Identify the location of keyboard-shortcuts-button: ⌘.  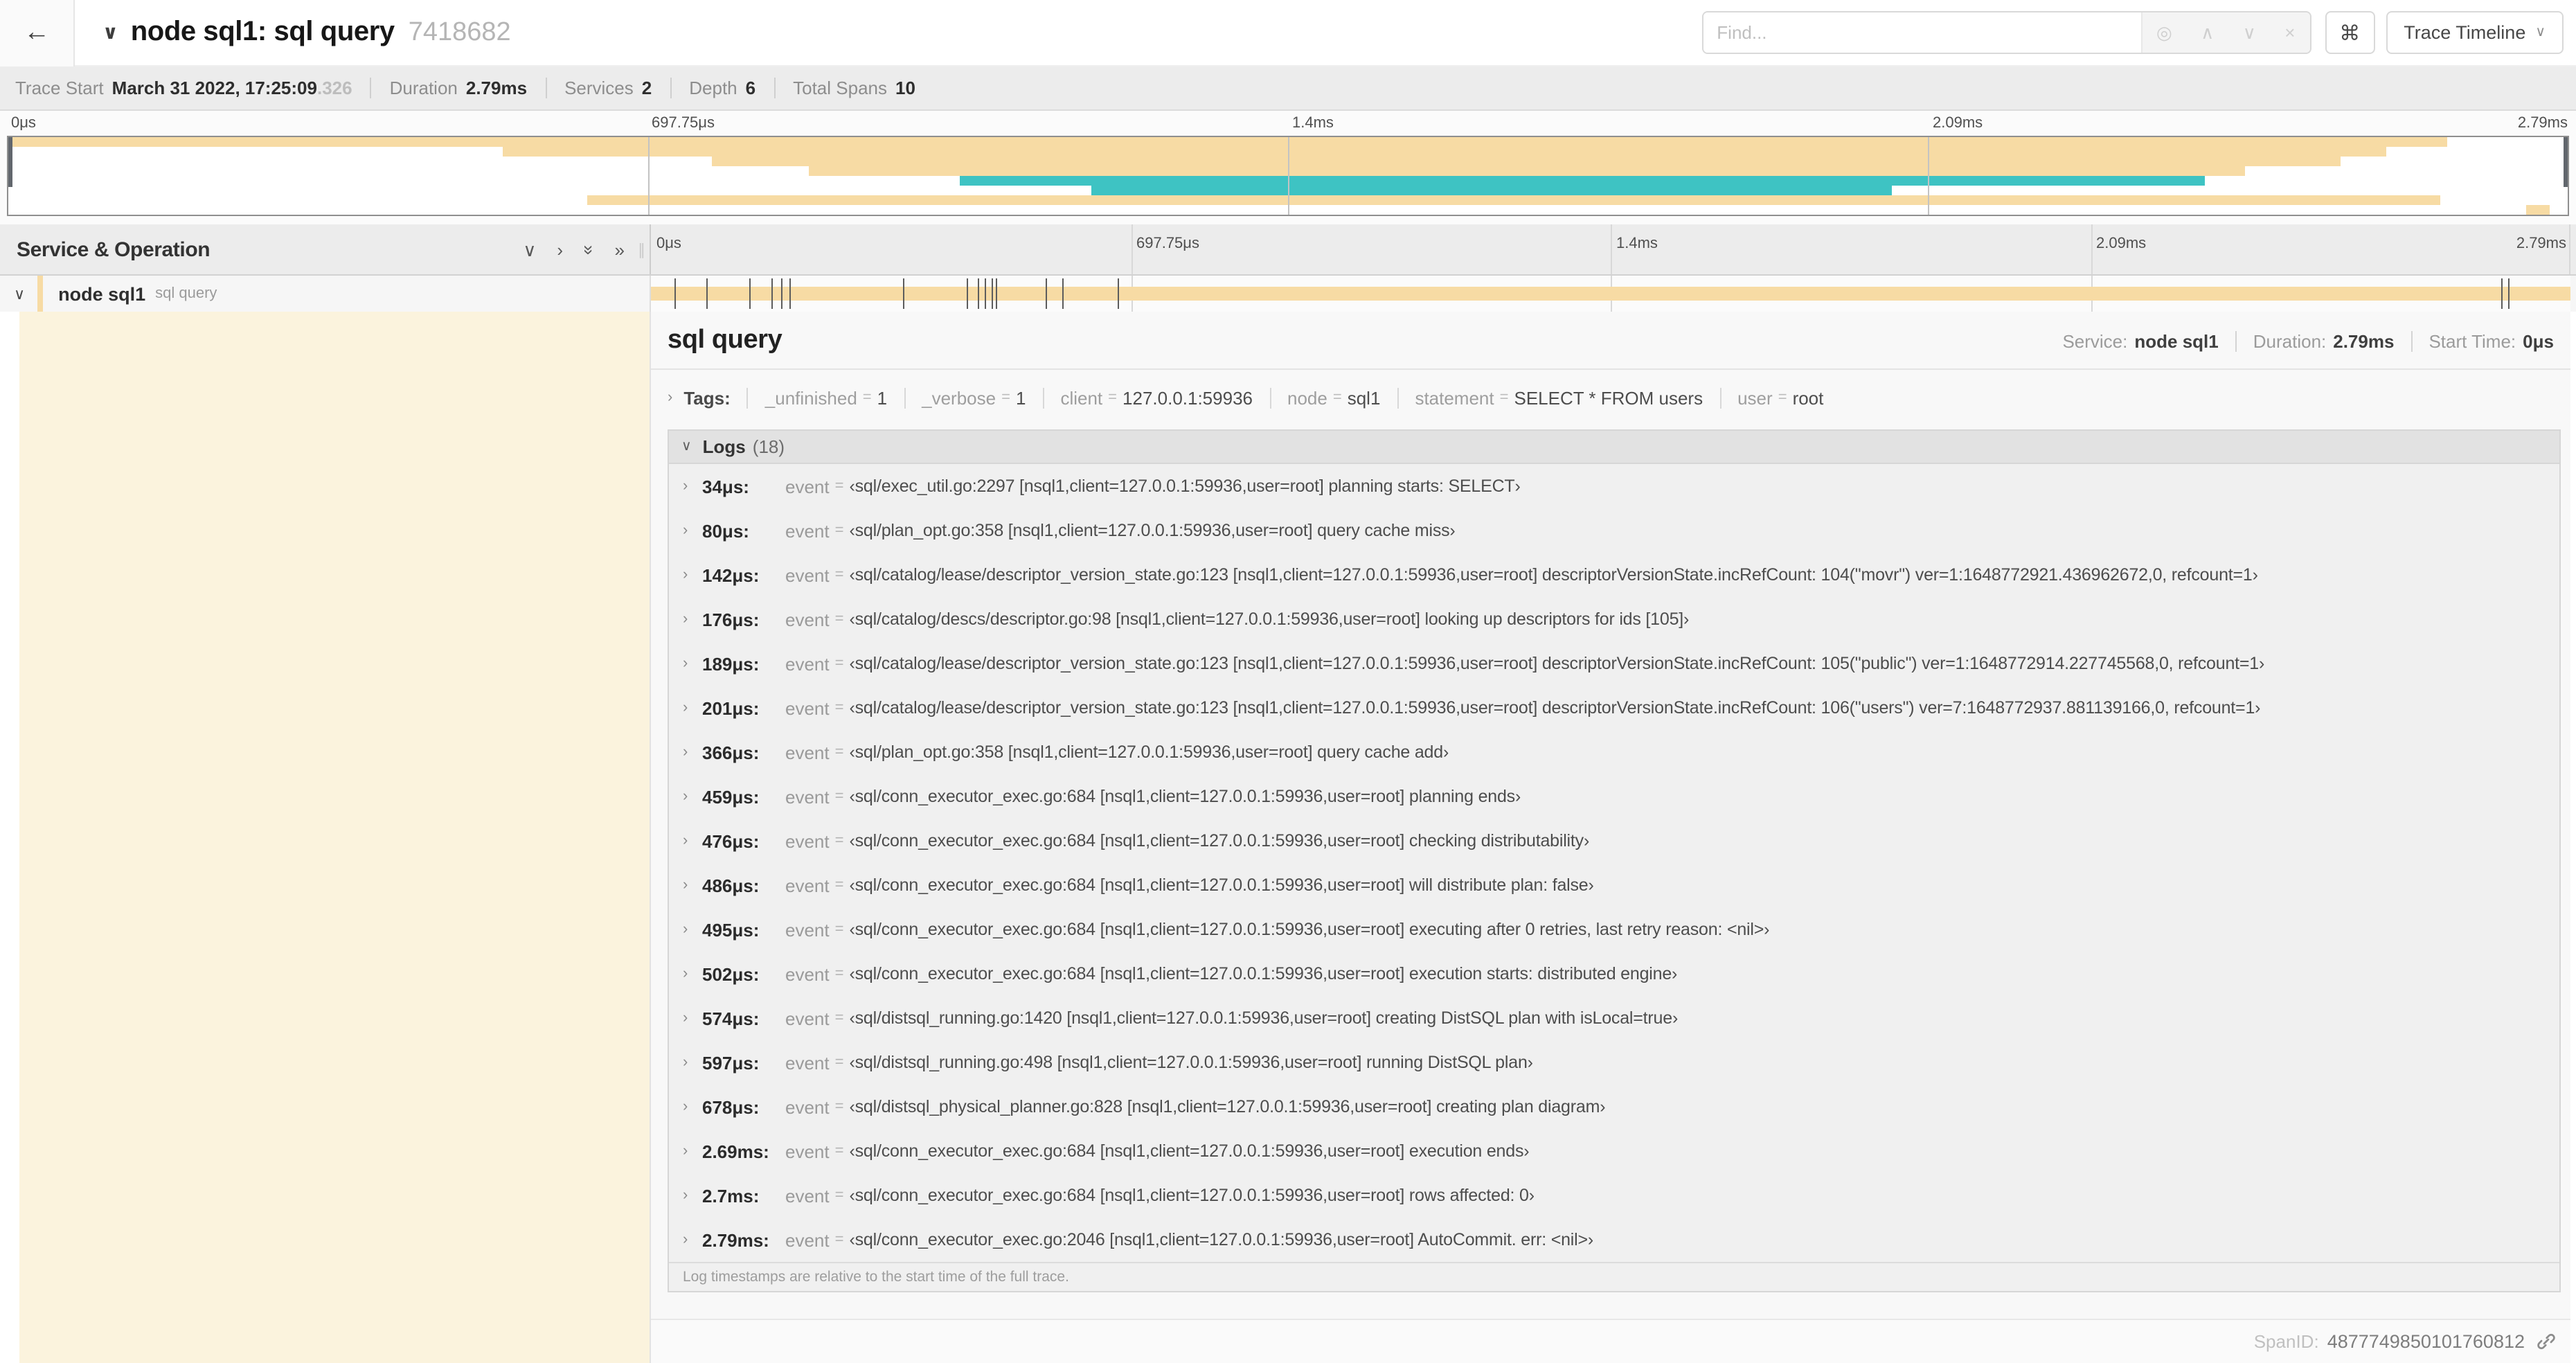
(2350, 33).